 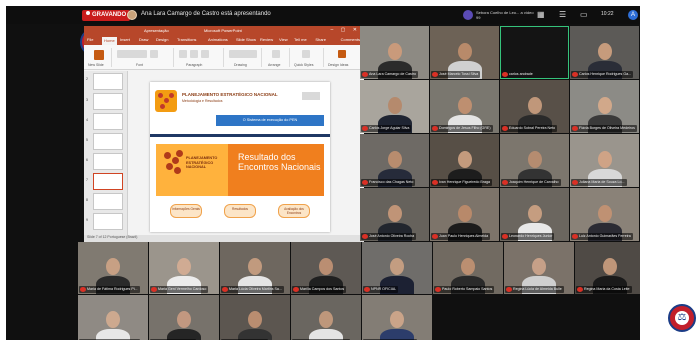 What do you see at coordinates (394, 214) in the screenshot?
I see `participant-tile: José Antonio Oliveira Rocha` at bounding box center [394, 214].